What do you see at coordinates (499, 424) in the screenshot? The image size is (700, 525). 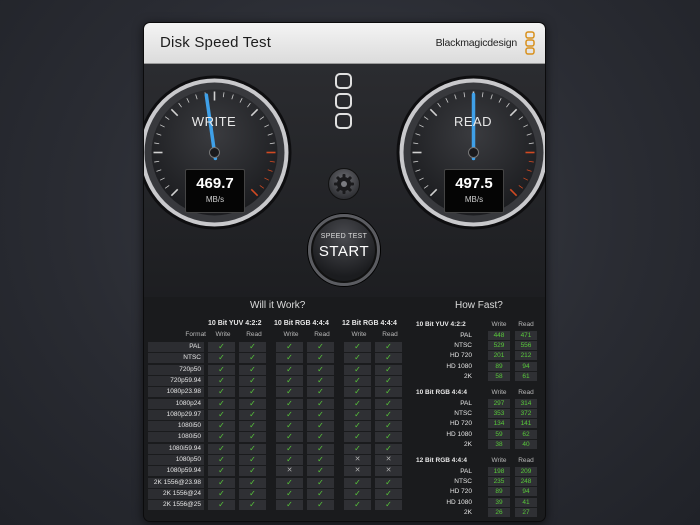 I see `write-fps-value: 134` at bounding box center [499, 424].